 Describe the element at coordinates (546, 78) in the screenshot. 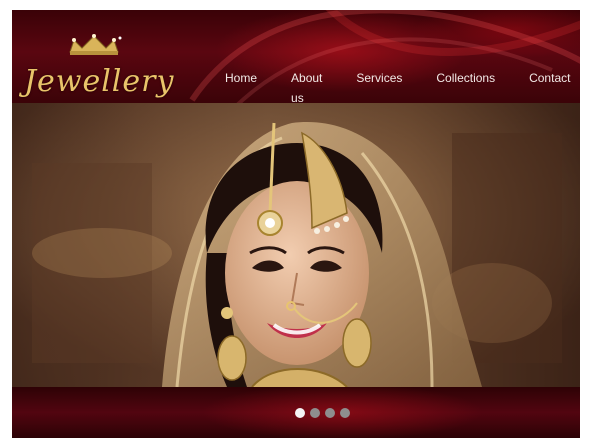

I see `nav-item-contact: Contact` at that location.